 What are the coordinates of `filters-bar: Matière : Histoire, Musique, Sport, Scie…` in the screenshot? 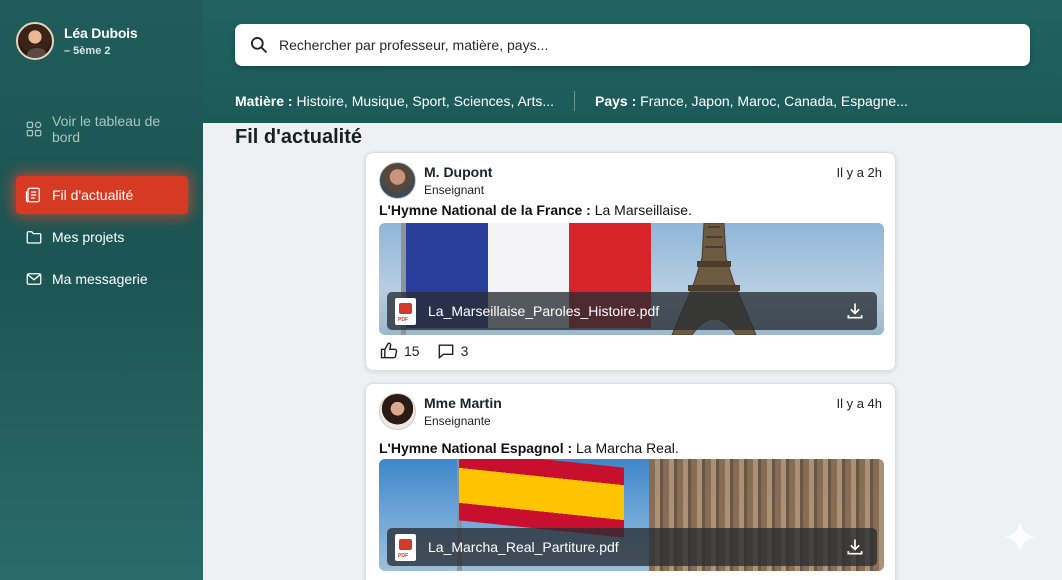 It's located at (571, 101).